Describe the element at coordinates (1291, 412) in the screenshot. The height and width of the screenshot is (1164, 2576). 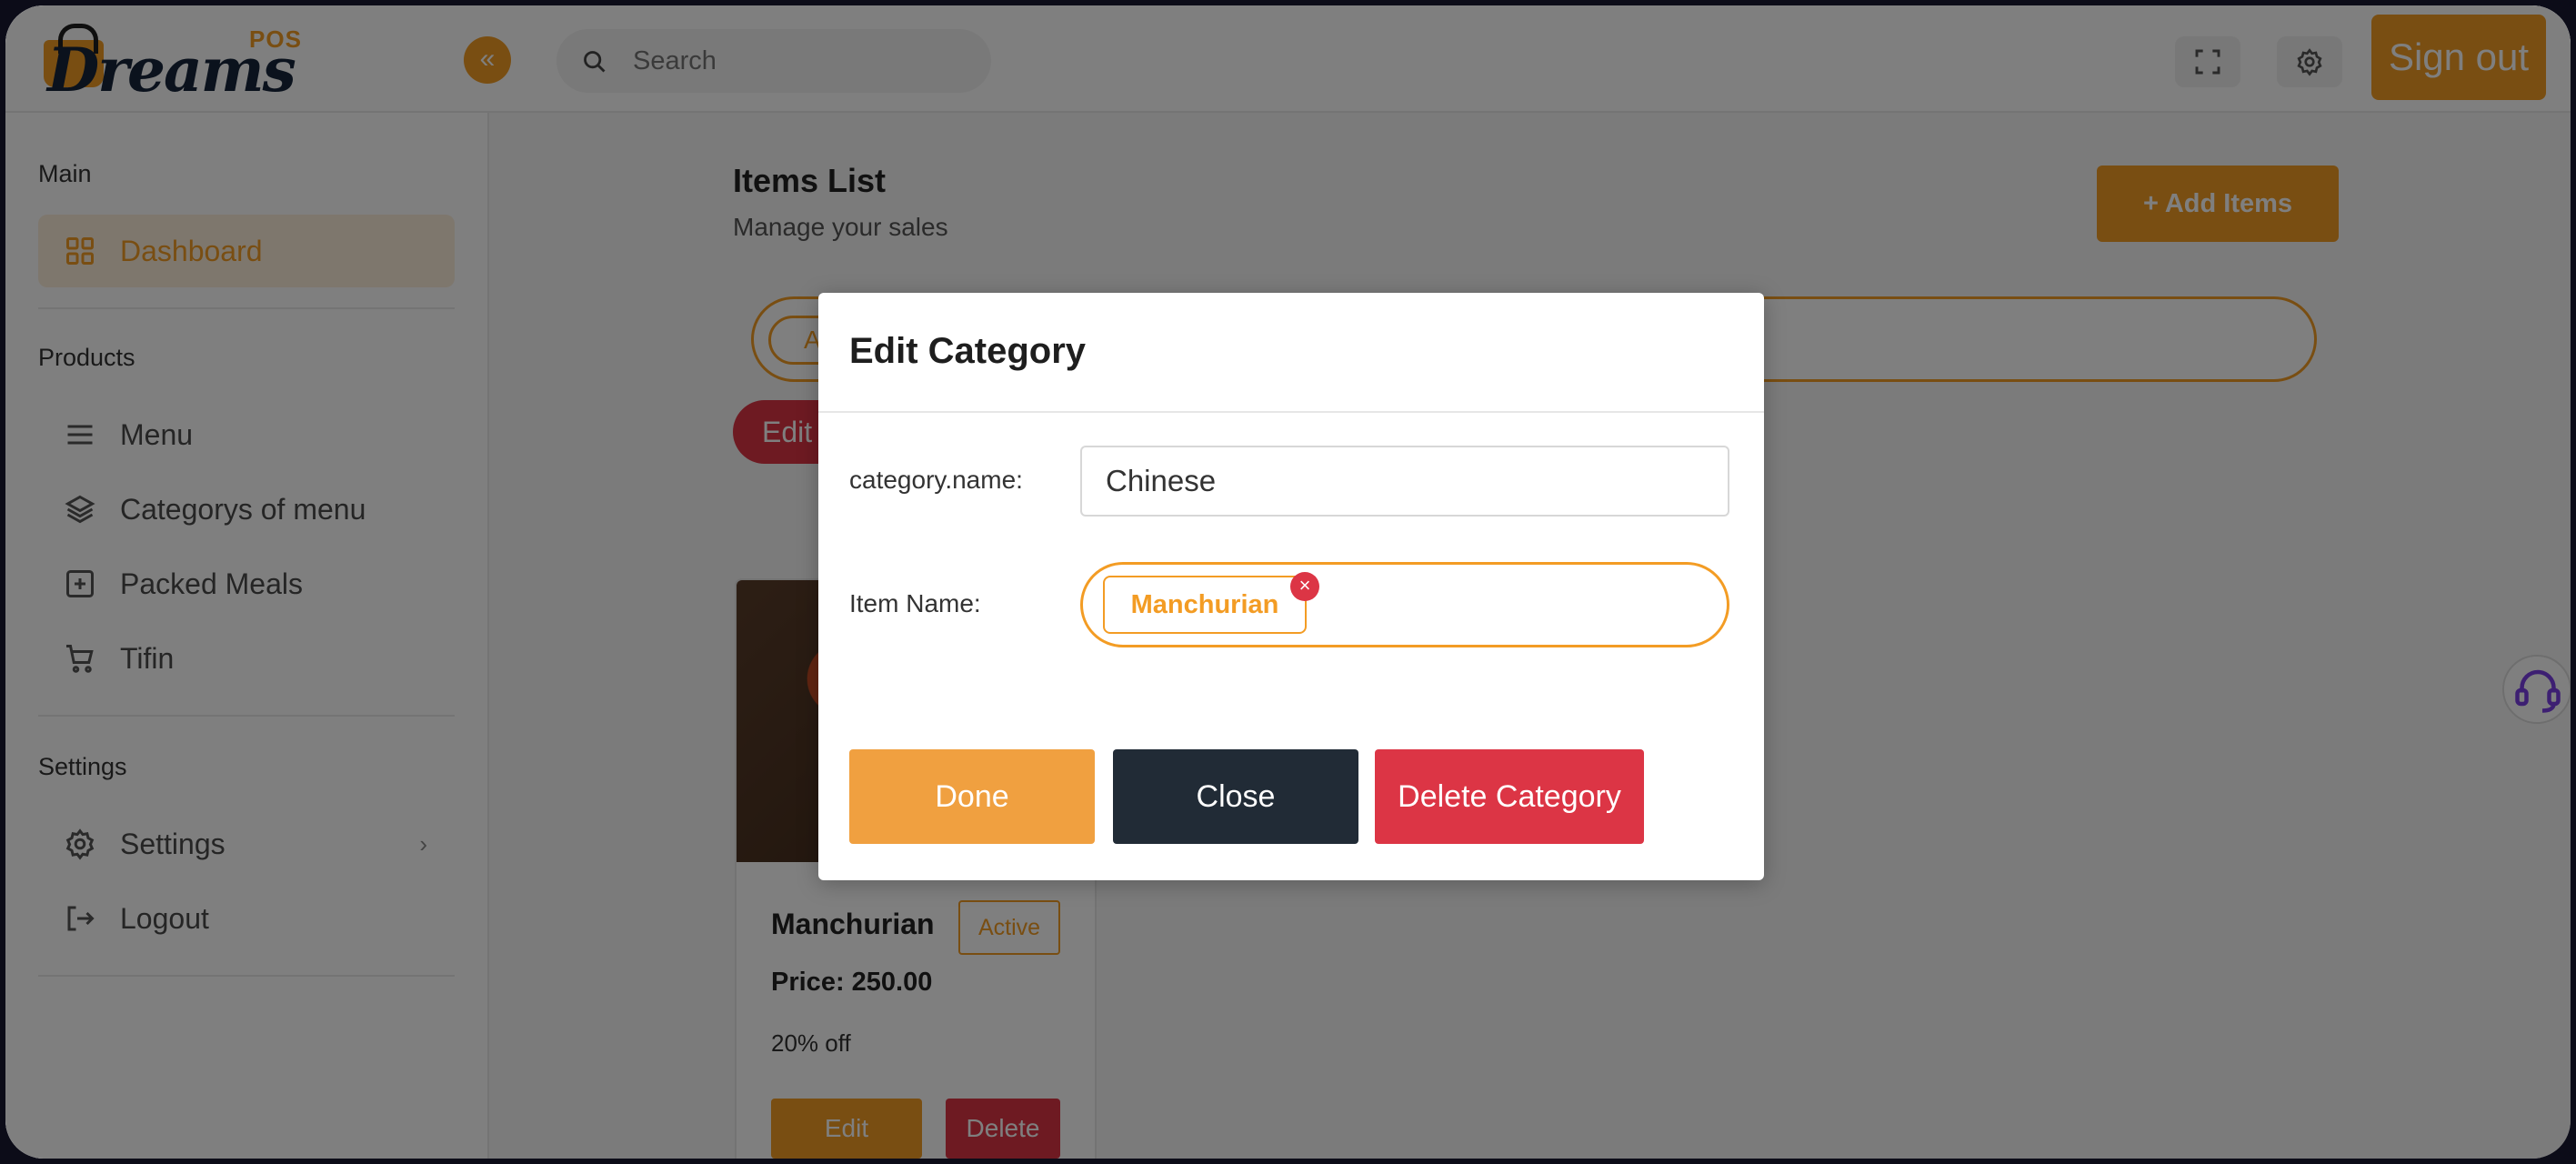
I see `divider` at that location.